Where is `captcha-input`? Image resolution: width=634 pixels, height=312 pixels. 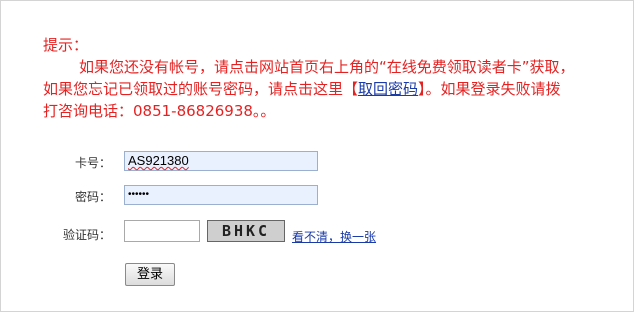 captcha-input is located at coordinates (162, 231).